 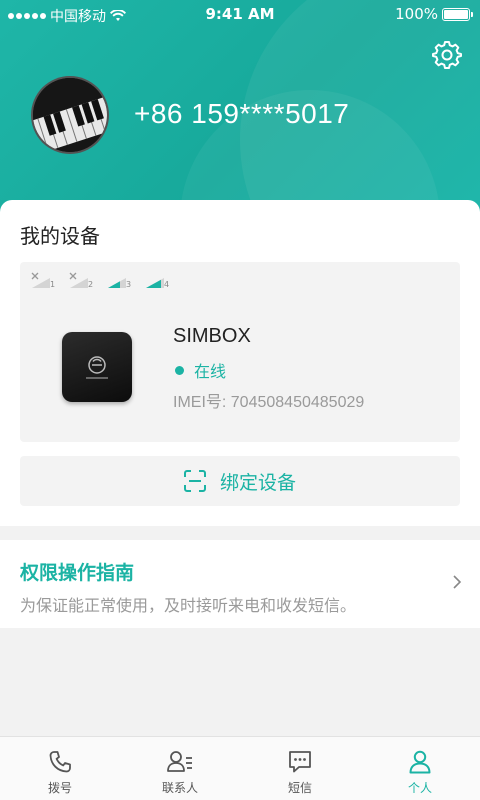 I want to click on tab-profile: 个人, so click(x=420, y=768).